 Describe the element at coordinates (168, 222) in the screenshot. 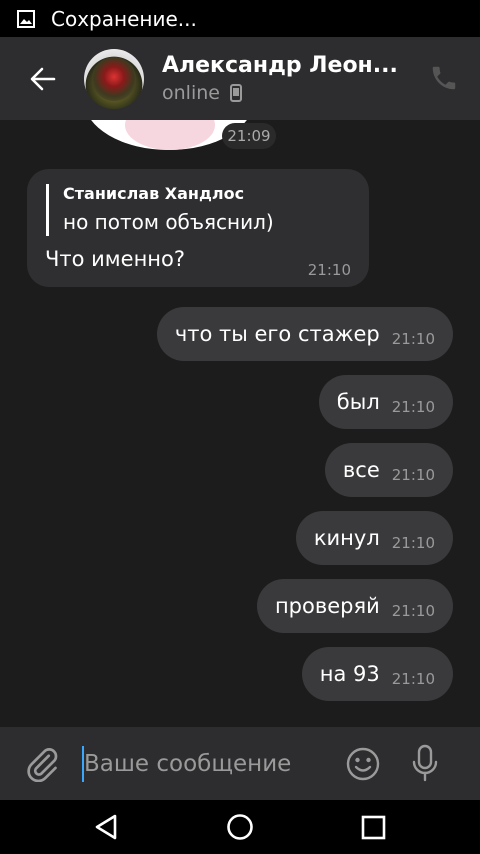

I see `reply-text: но потом объяснил)` at that location.